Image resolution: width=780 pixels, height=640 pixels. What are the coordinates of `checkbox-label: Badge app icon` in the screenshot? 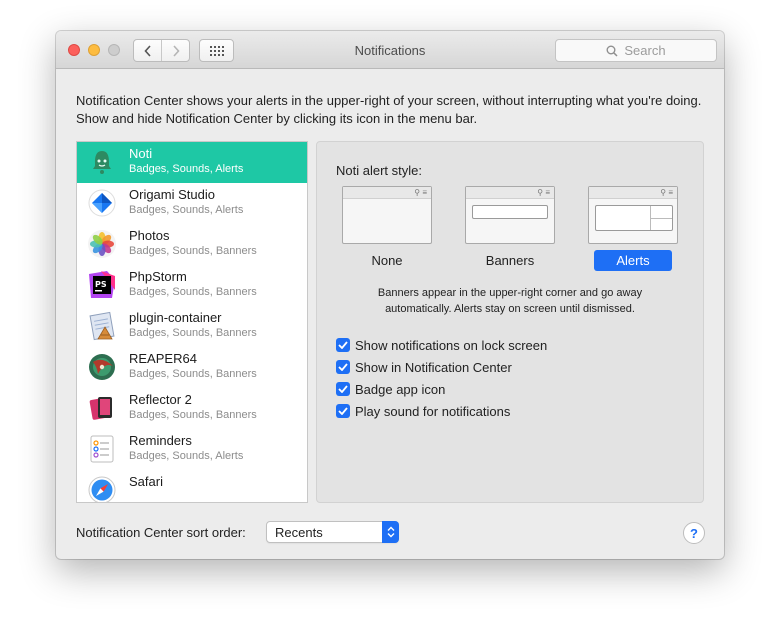 It's located at (400, 389).